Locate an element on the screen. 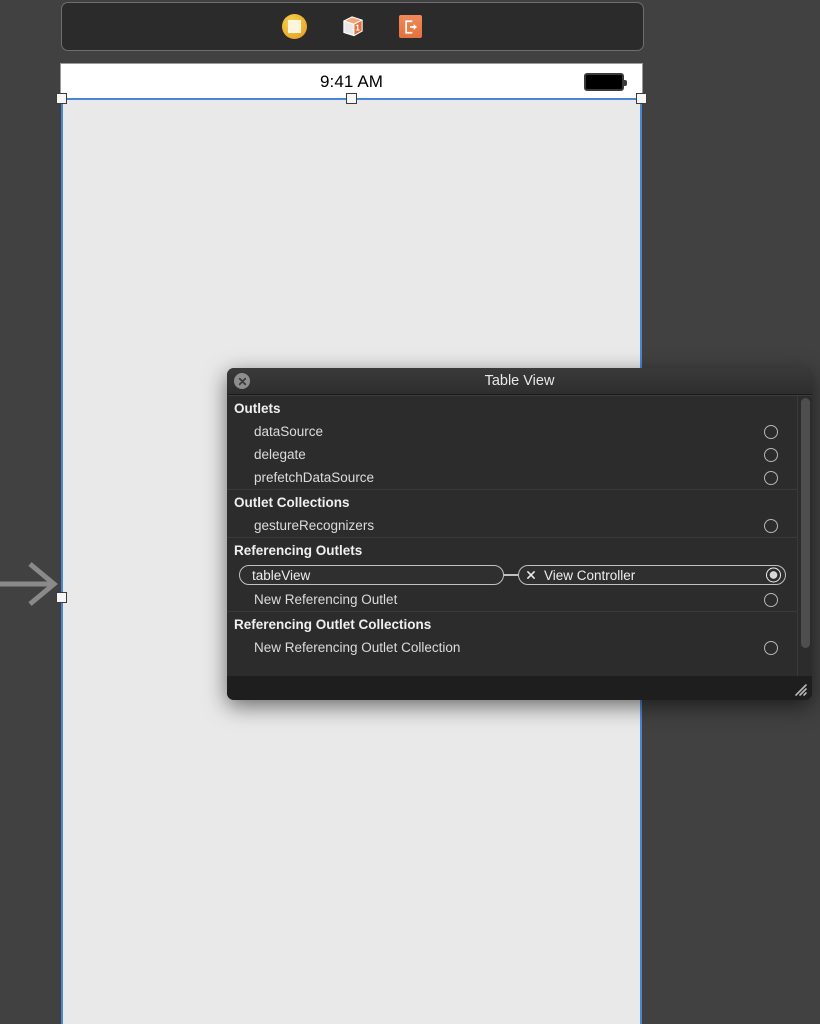 The image size is (820, 1024). scene-dock: 1 is located at coordinates (352, 26).